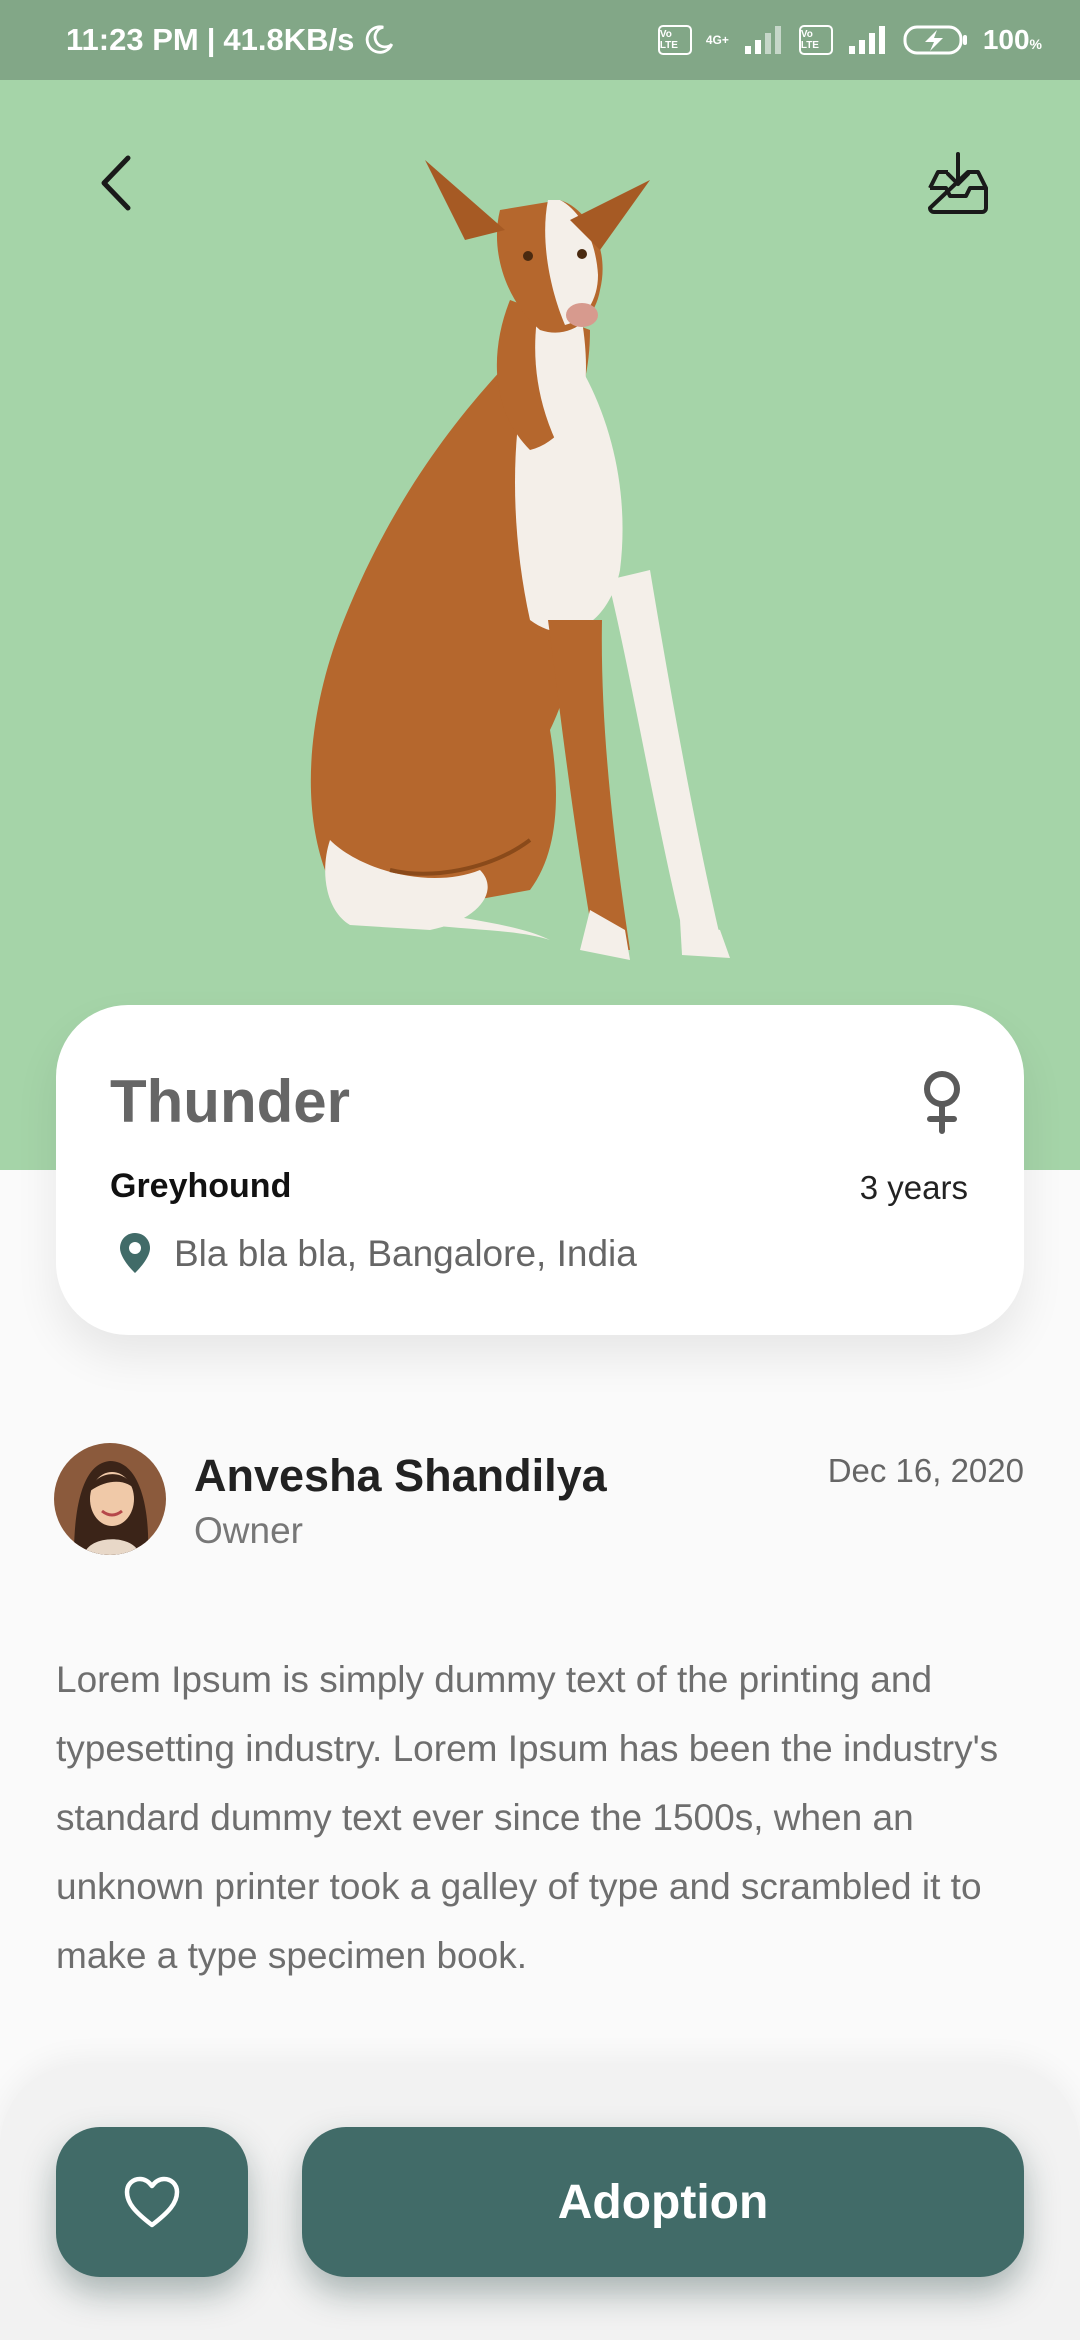 The width and height of the screenshot is (1080, 2340). Describe the element at coordinates (958, 186) in the screenshot. I see `save-inbox-icon` at that location.